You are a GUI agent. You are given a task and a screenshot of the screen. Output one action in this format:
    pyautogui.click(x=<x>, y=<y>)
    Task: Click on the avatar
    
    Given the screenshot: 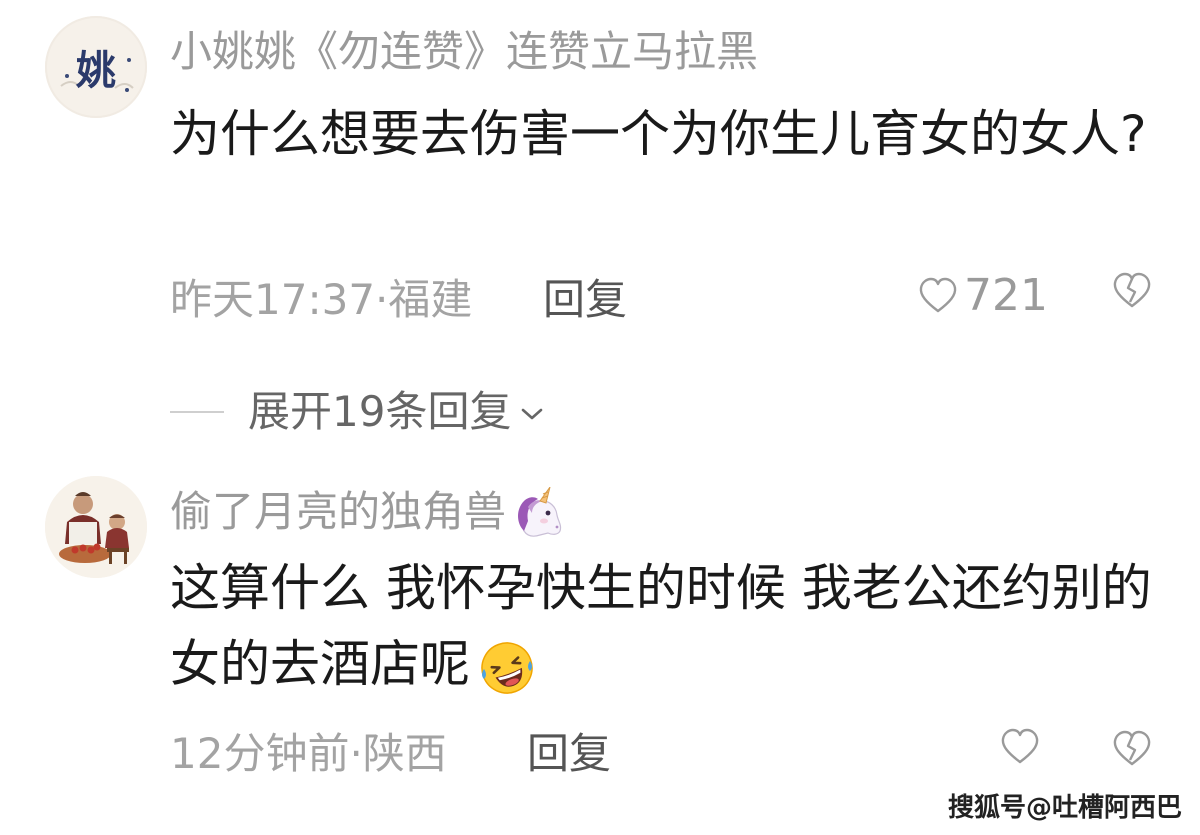 What is the action you would take?
    pyautogui.click(x=96, y=527)
    